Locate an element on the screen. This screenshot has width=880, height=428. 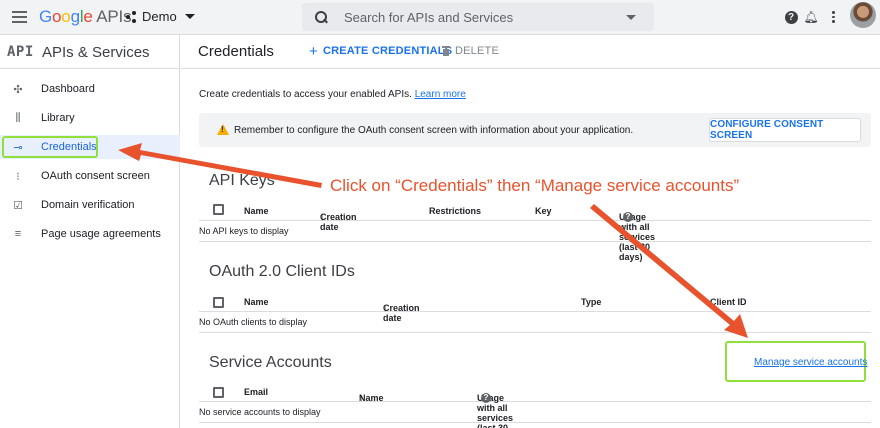
service-accounts-empty-row: No service accounts to display is located at coordinates (535, 412).